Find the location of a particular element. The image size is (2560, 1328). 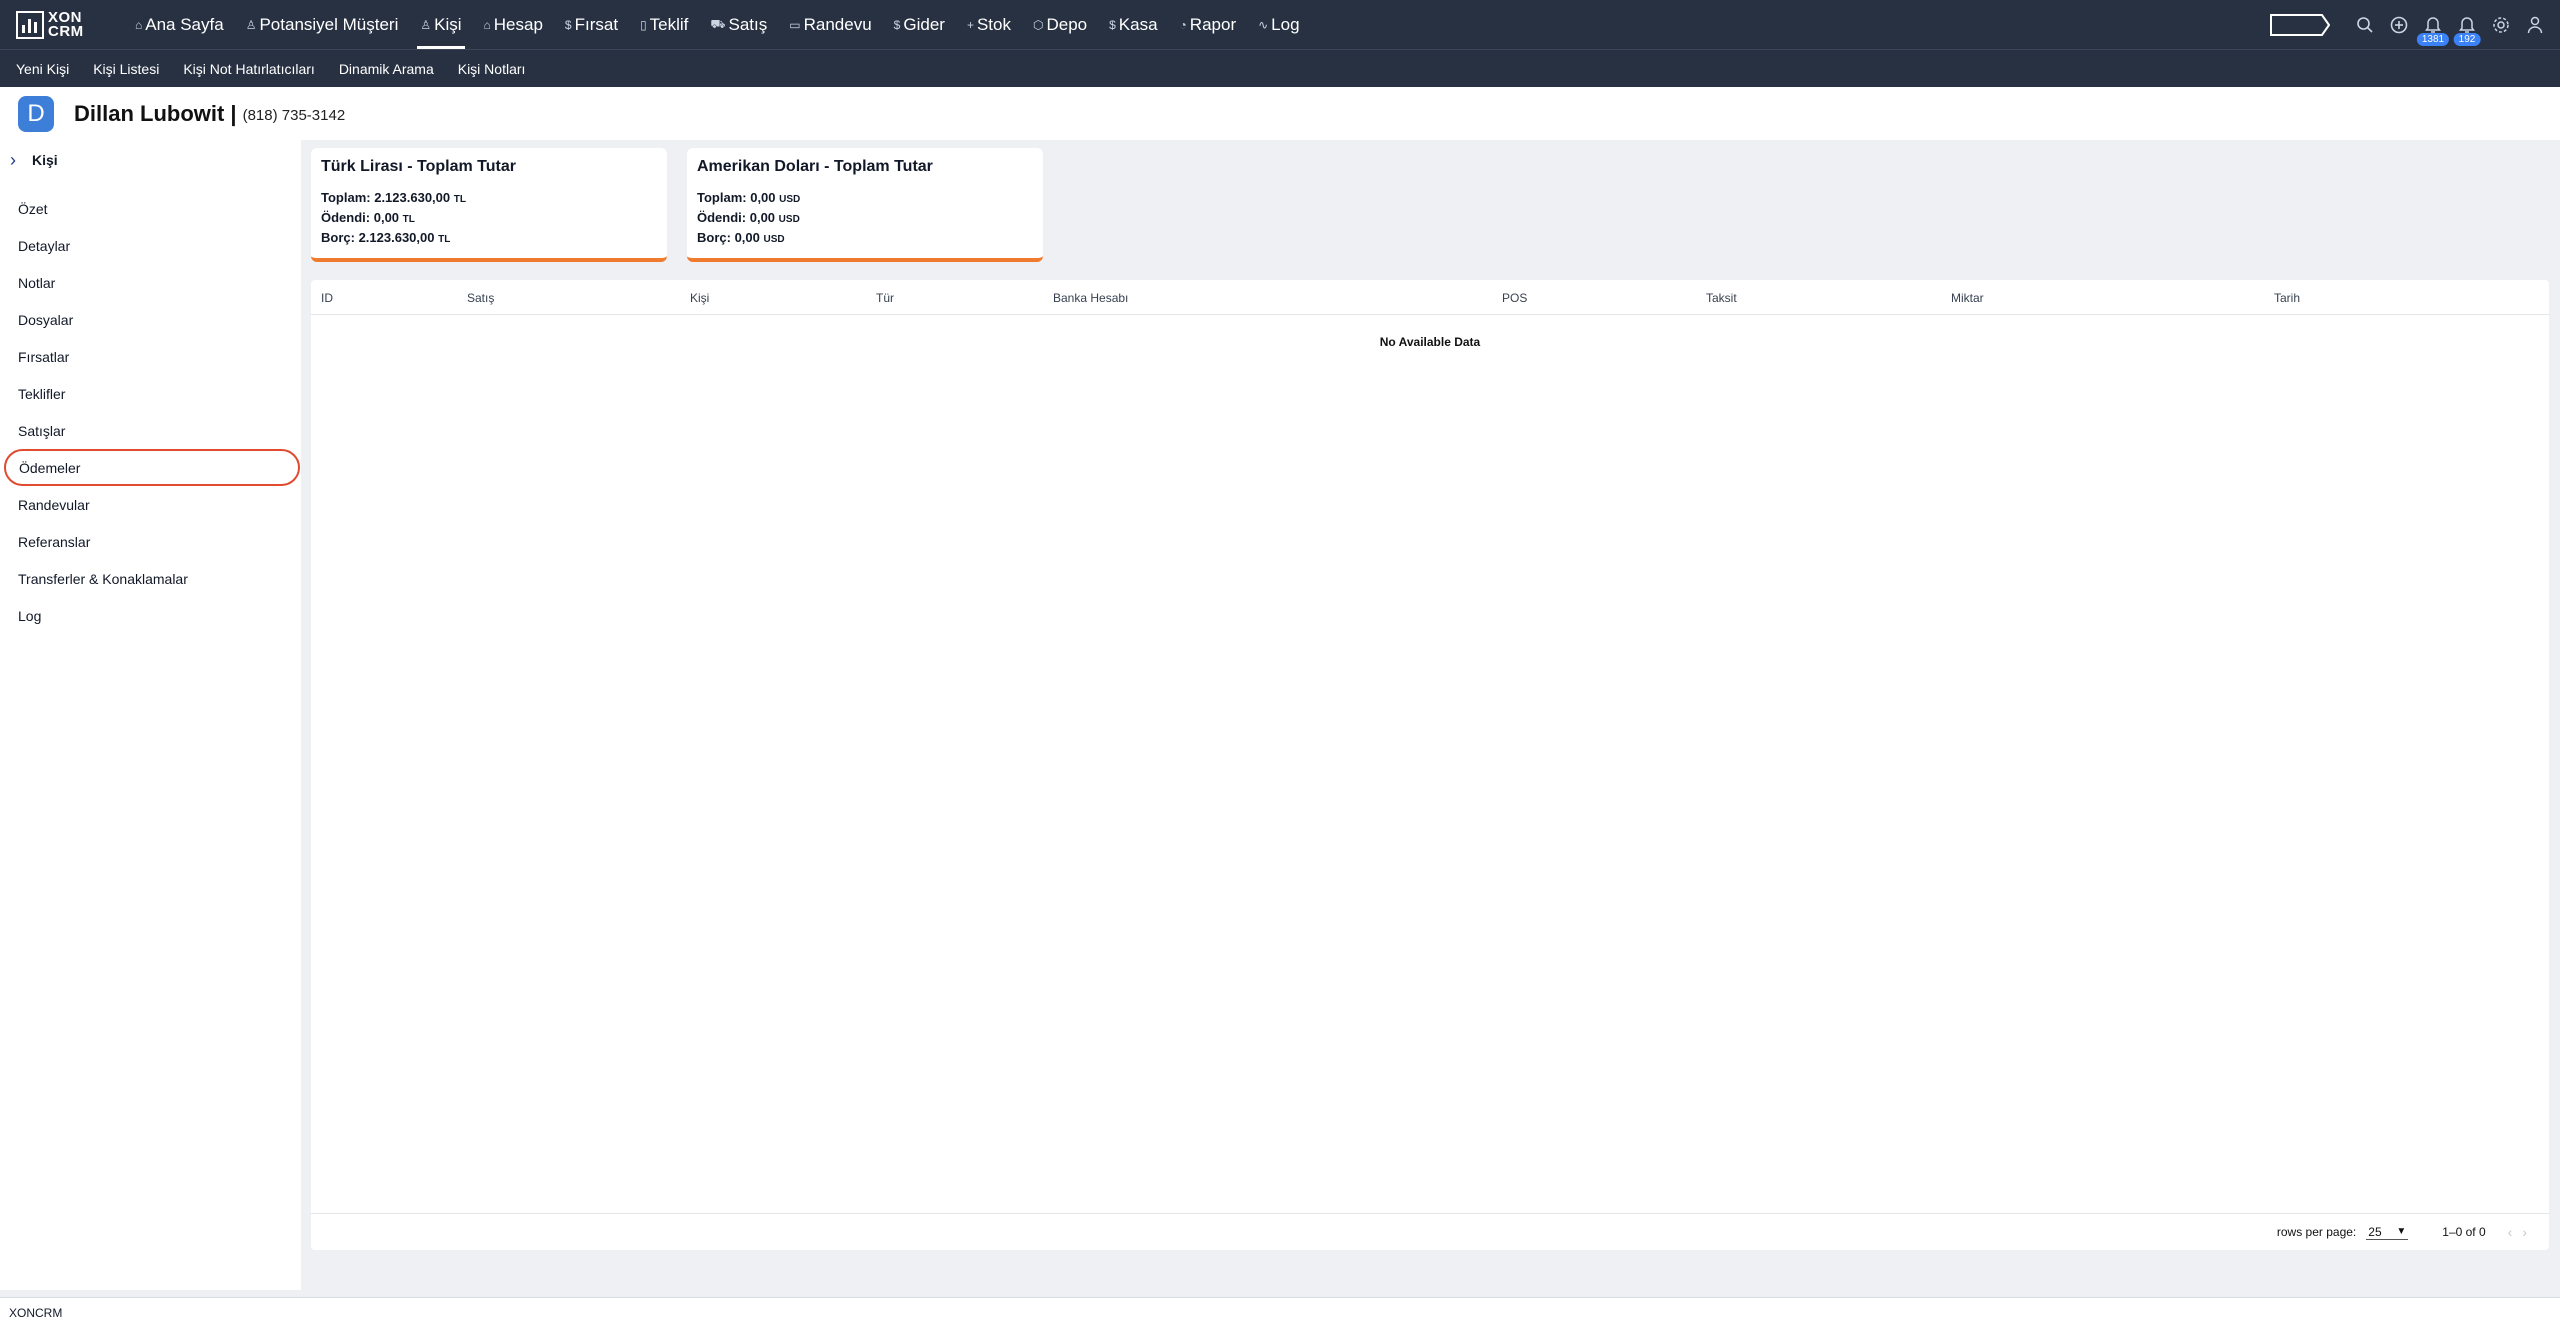

search-icon is located at coordinates (2365, 24).